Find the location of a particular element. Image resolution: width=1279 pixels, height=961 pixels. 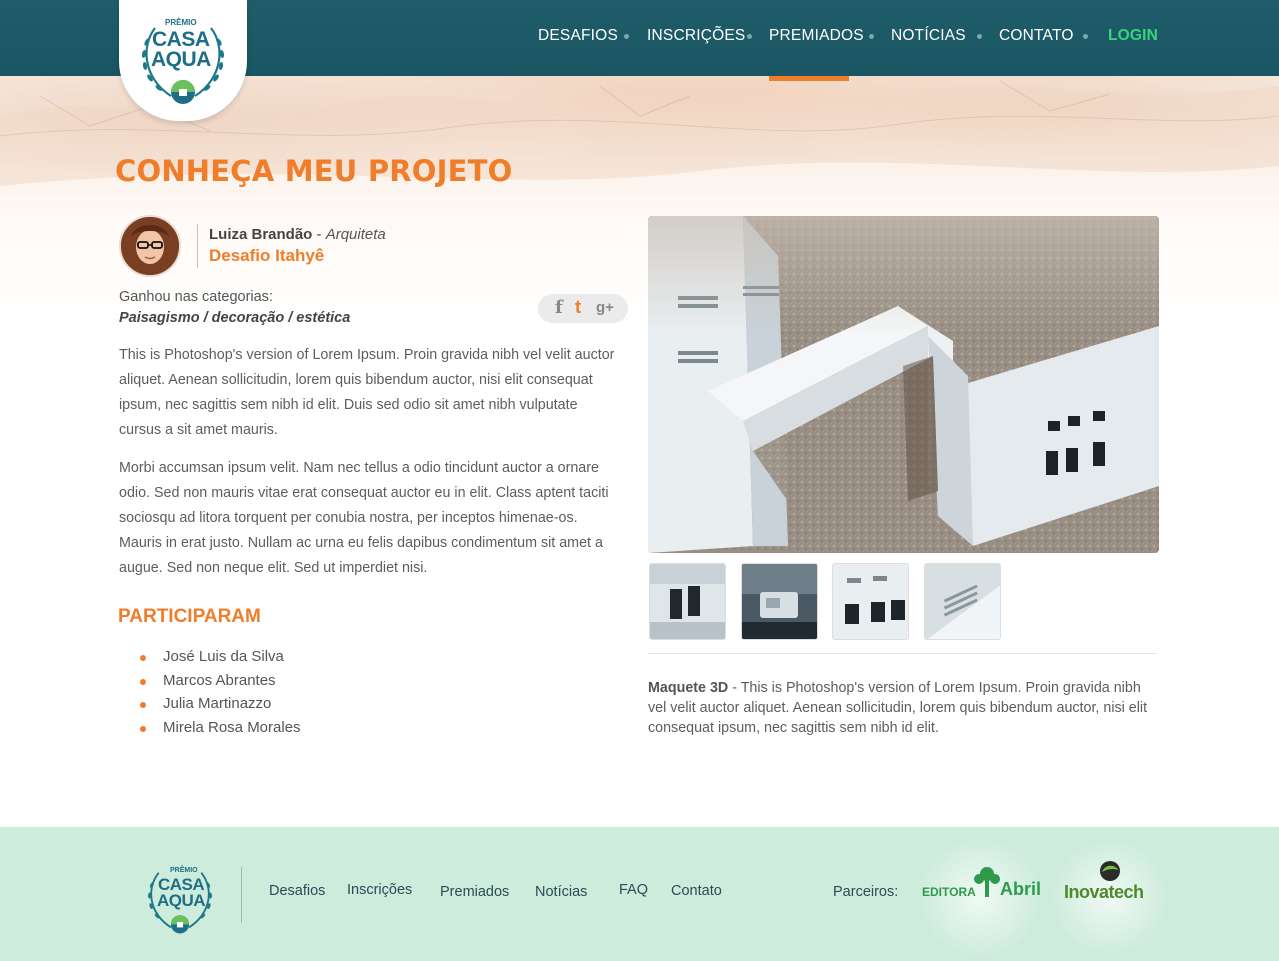

footer-link-desafios: Desafios is located at coordinates (297, 891).